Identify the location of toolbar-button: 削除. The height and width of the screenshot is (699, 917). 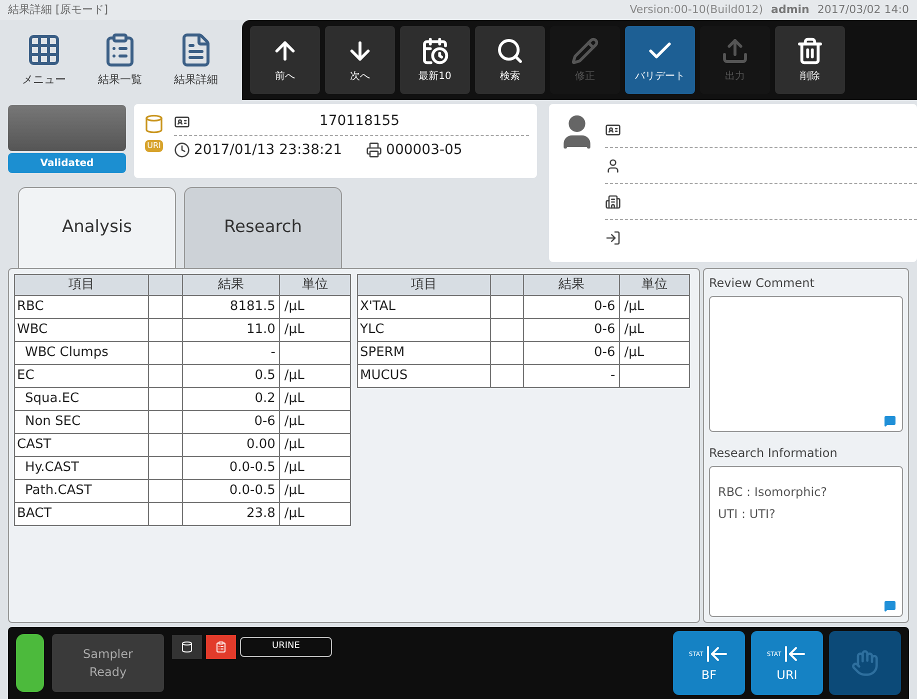
(810, 60).